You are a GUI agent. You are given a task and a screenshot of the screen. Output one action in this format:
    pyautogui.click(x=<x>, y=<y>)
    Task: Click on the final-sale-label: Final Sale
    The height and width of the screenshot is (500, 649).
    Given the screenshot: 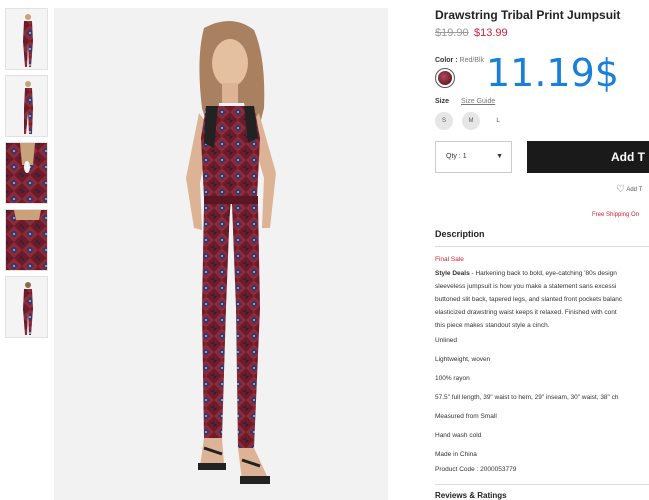 What is the action you would take?
    pyautogui.click(x=449, y=259)
    